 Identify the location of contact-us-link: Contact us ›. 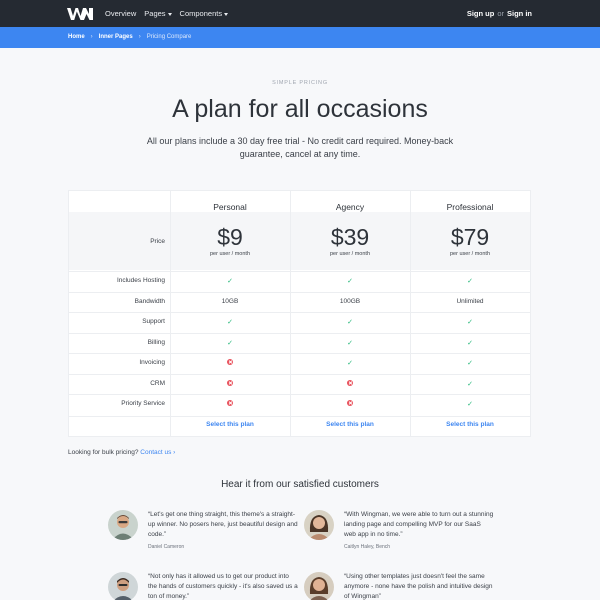
(157, 452).